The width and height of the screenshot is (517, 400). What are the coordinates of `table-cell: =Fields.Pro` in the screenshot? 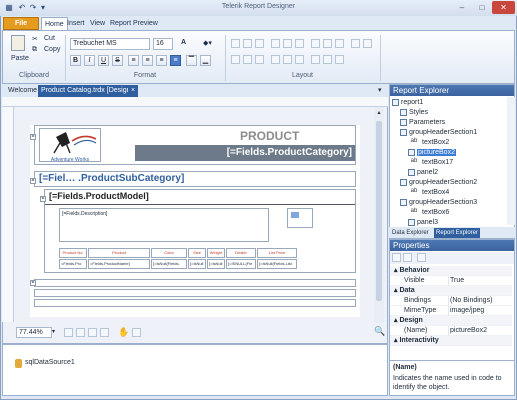 It's located at (73, 264).